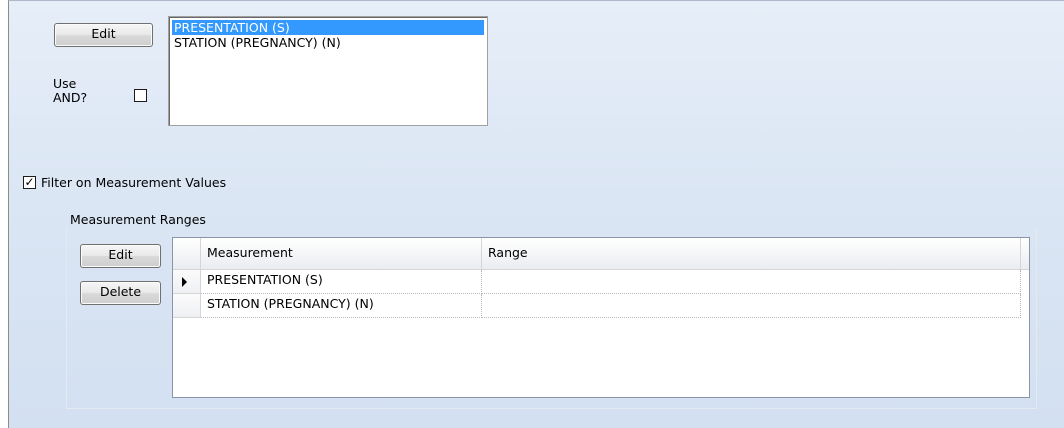  Describe the element at coordinates (120, 293) in the screenshot. I see `delete-range-button: Delete` at that location.